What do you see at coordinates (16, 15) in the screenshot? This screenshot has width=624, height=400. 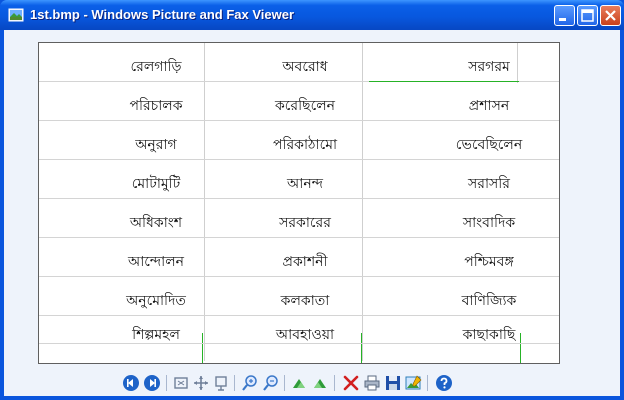 I see `picture-viewer-app-icon` at bounding box center [16, 15].